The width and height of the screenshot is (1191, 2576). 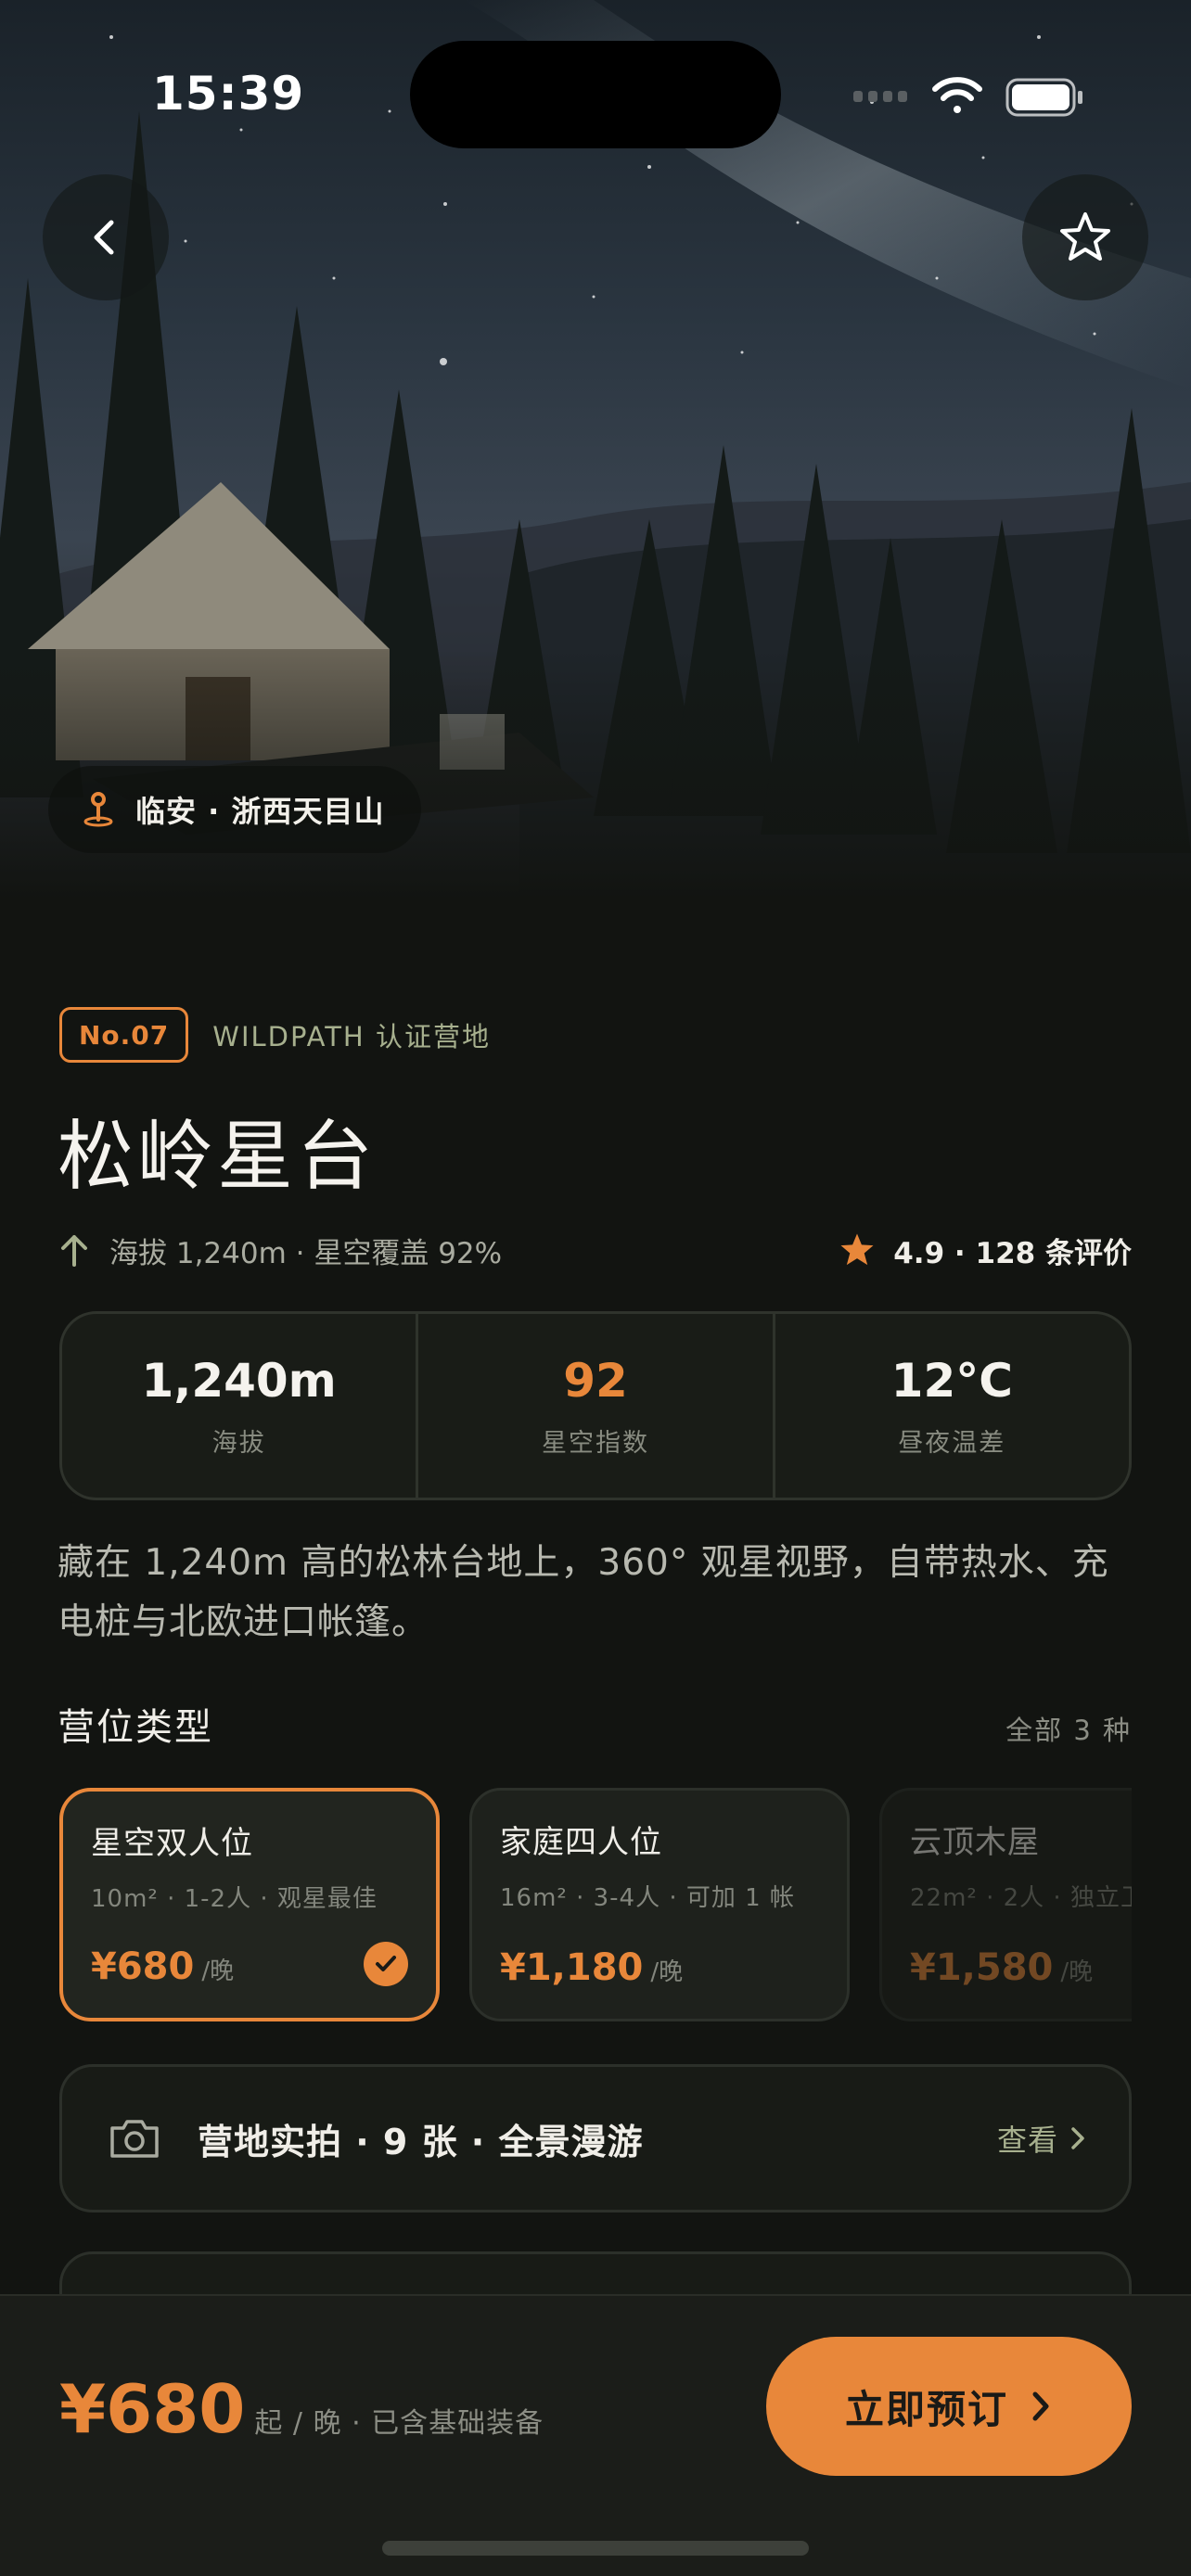 I want to click on total-price: ¥680, so click(x=152, y=2409).